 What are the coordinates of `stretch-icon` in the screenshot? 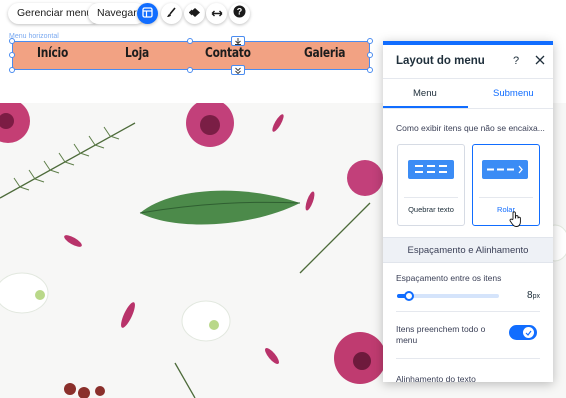 It's located at (217, 14).